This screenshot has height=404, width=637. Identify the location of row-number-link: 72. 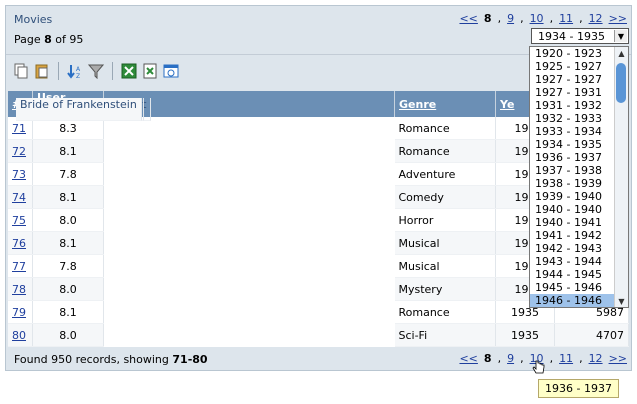
(19, 151).